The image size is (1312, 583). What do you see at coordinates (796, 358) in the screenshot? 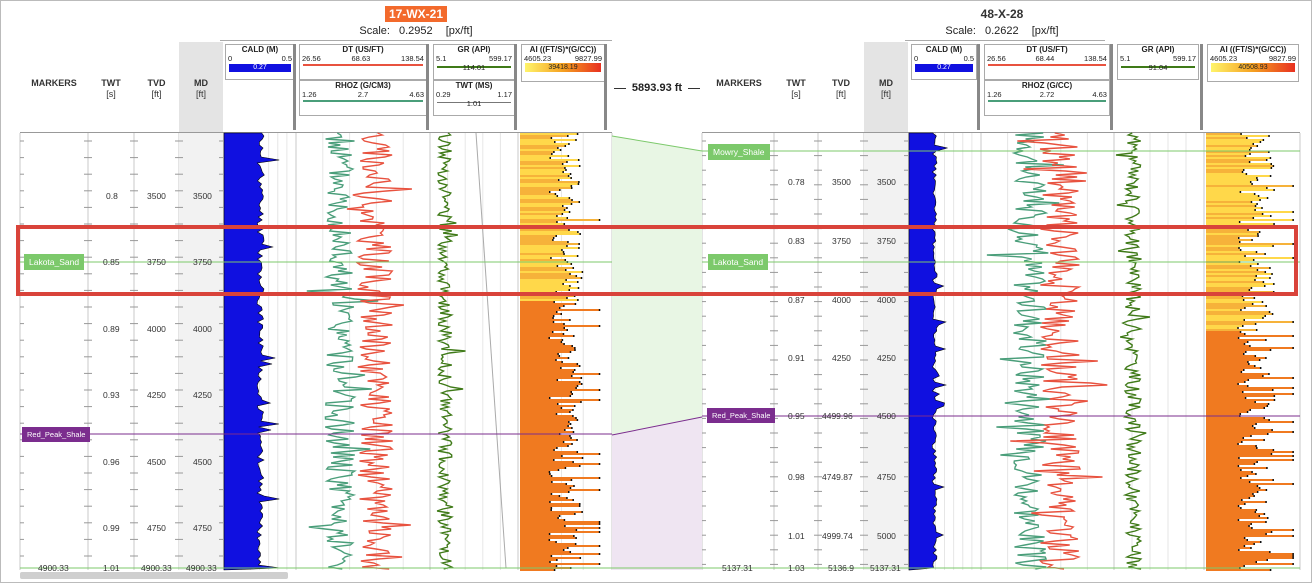
I see `twt-label: 0.91` at bounding box center [796, 358].